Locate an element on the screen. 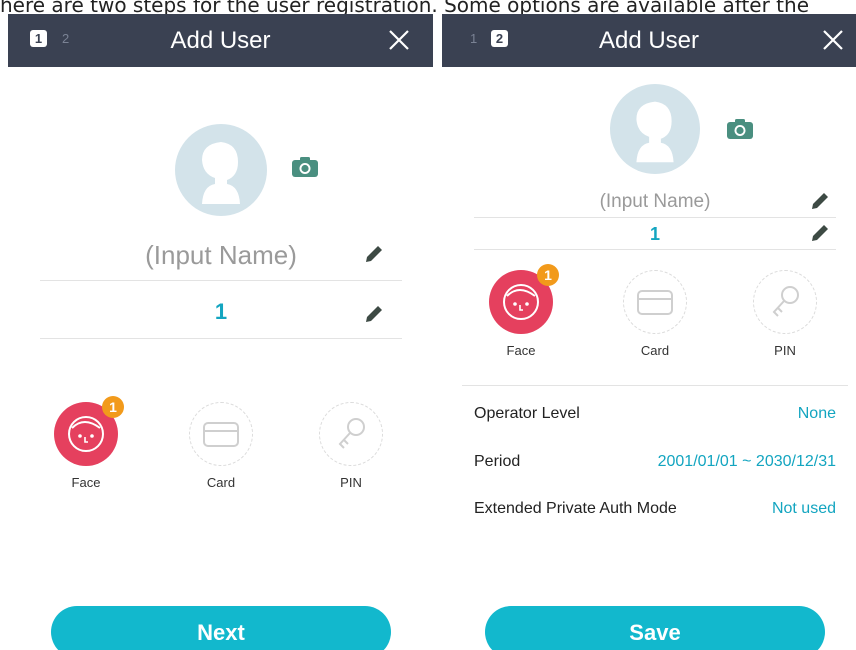  next-button: Next is located at coordinates (221, 628).